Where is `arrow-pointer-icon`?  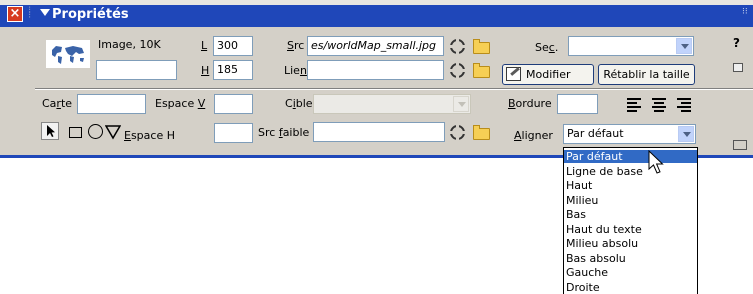 arrow-pointer-icon is located at coordinates (51, 131).